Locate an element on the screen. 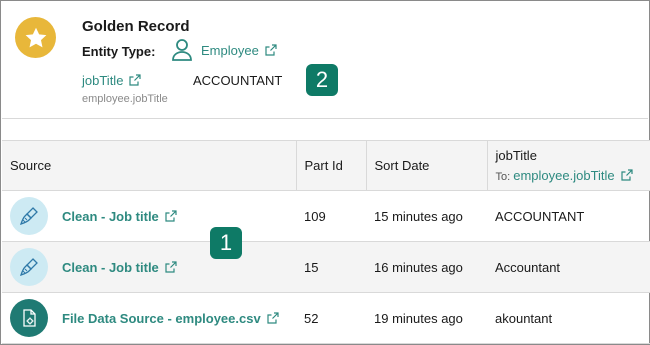  attribute-value: ACCOUNTANT is located at coordinates (238, 80).